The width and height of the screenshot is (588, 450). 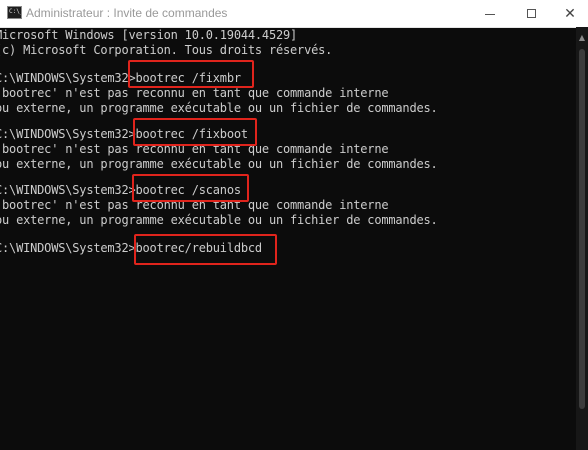 I want to click on close-icon: ✕, so click(x=570, y=13).